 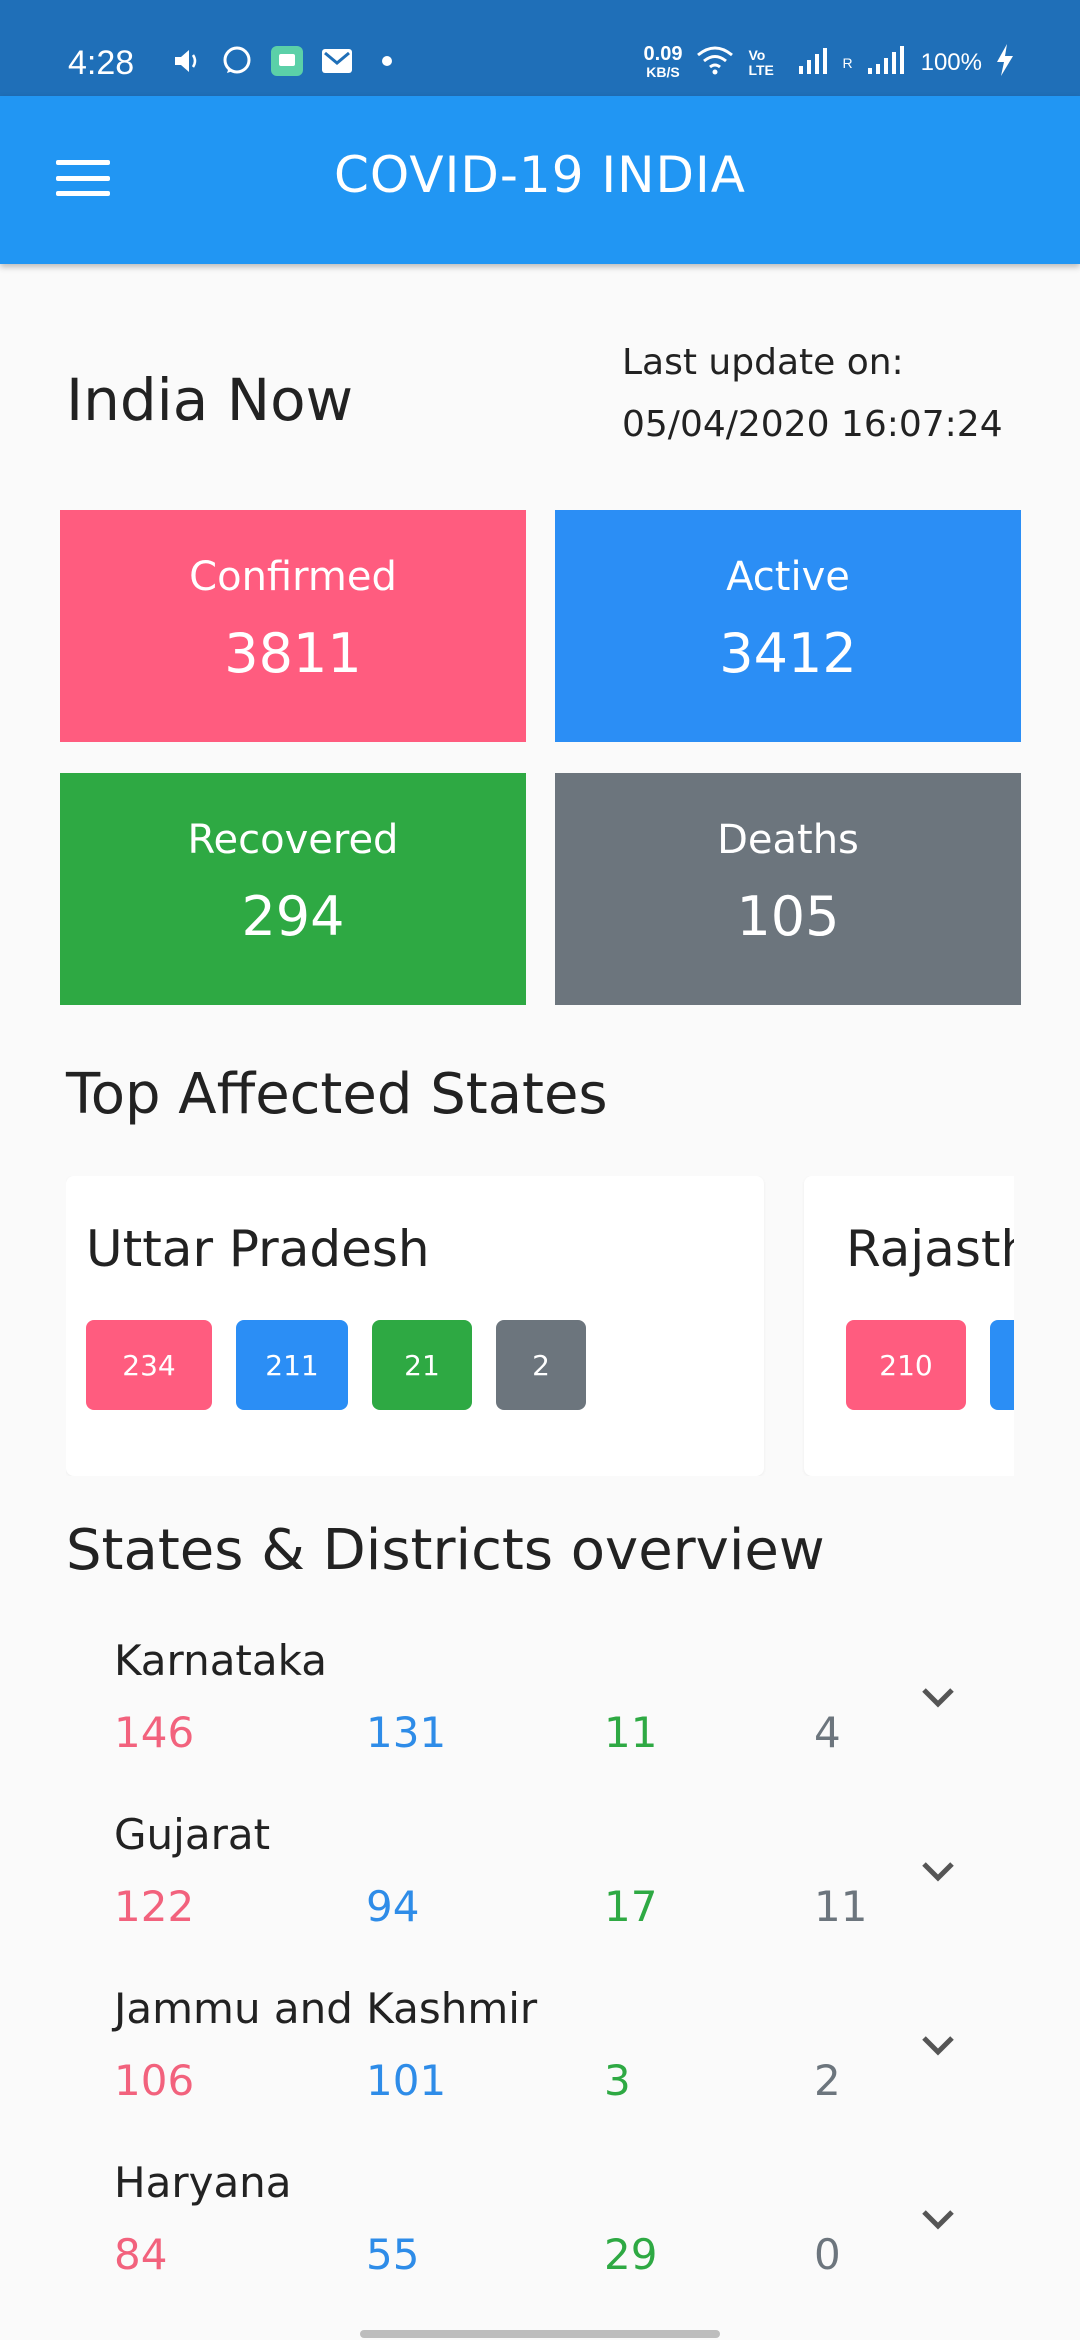 I want to click on state-row-jammu-and-kashmir: Jammu and Kashmir 106 101 3 2, so click(x=554, y=2064).